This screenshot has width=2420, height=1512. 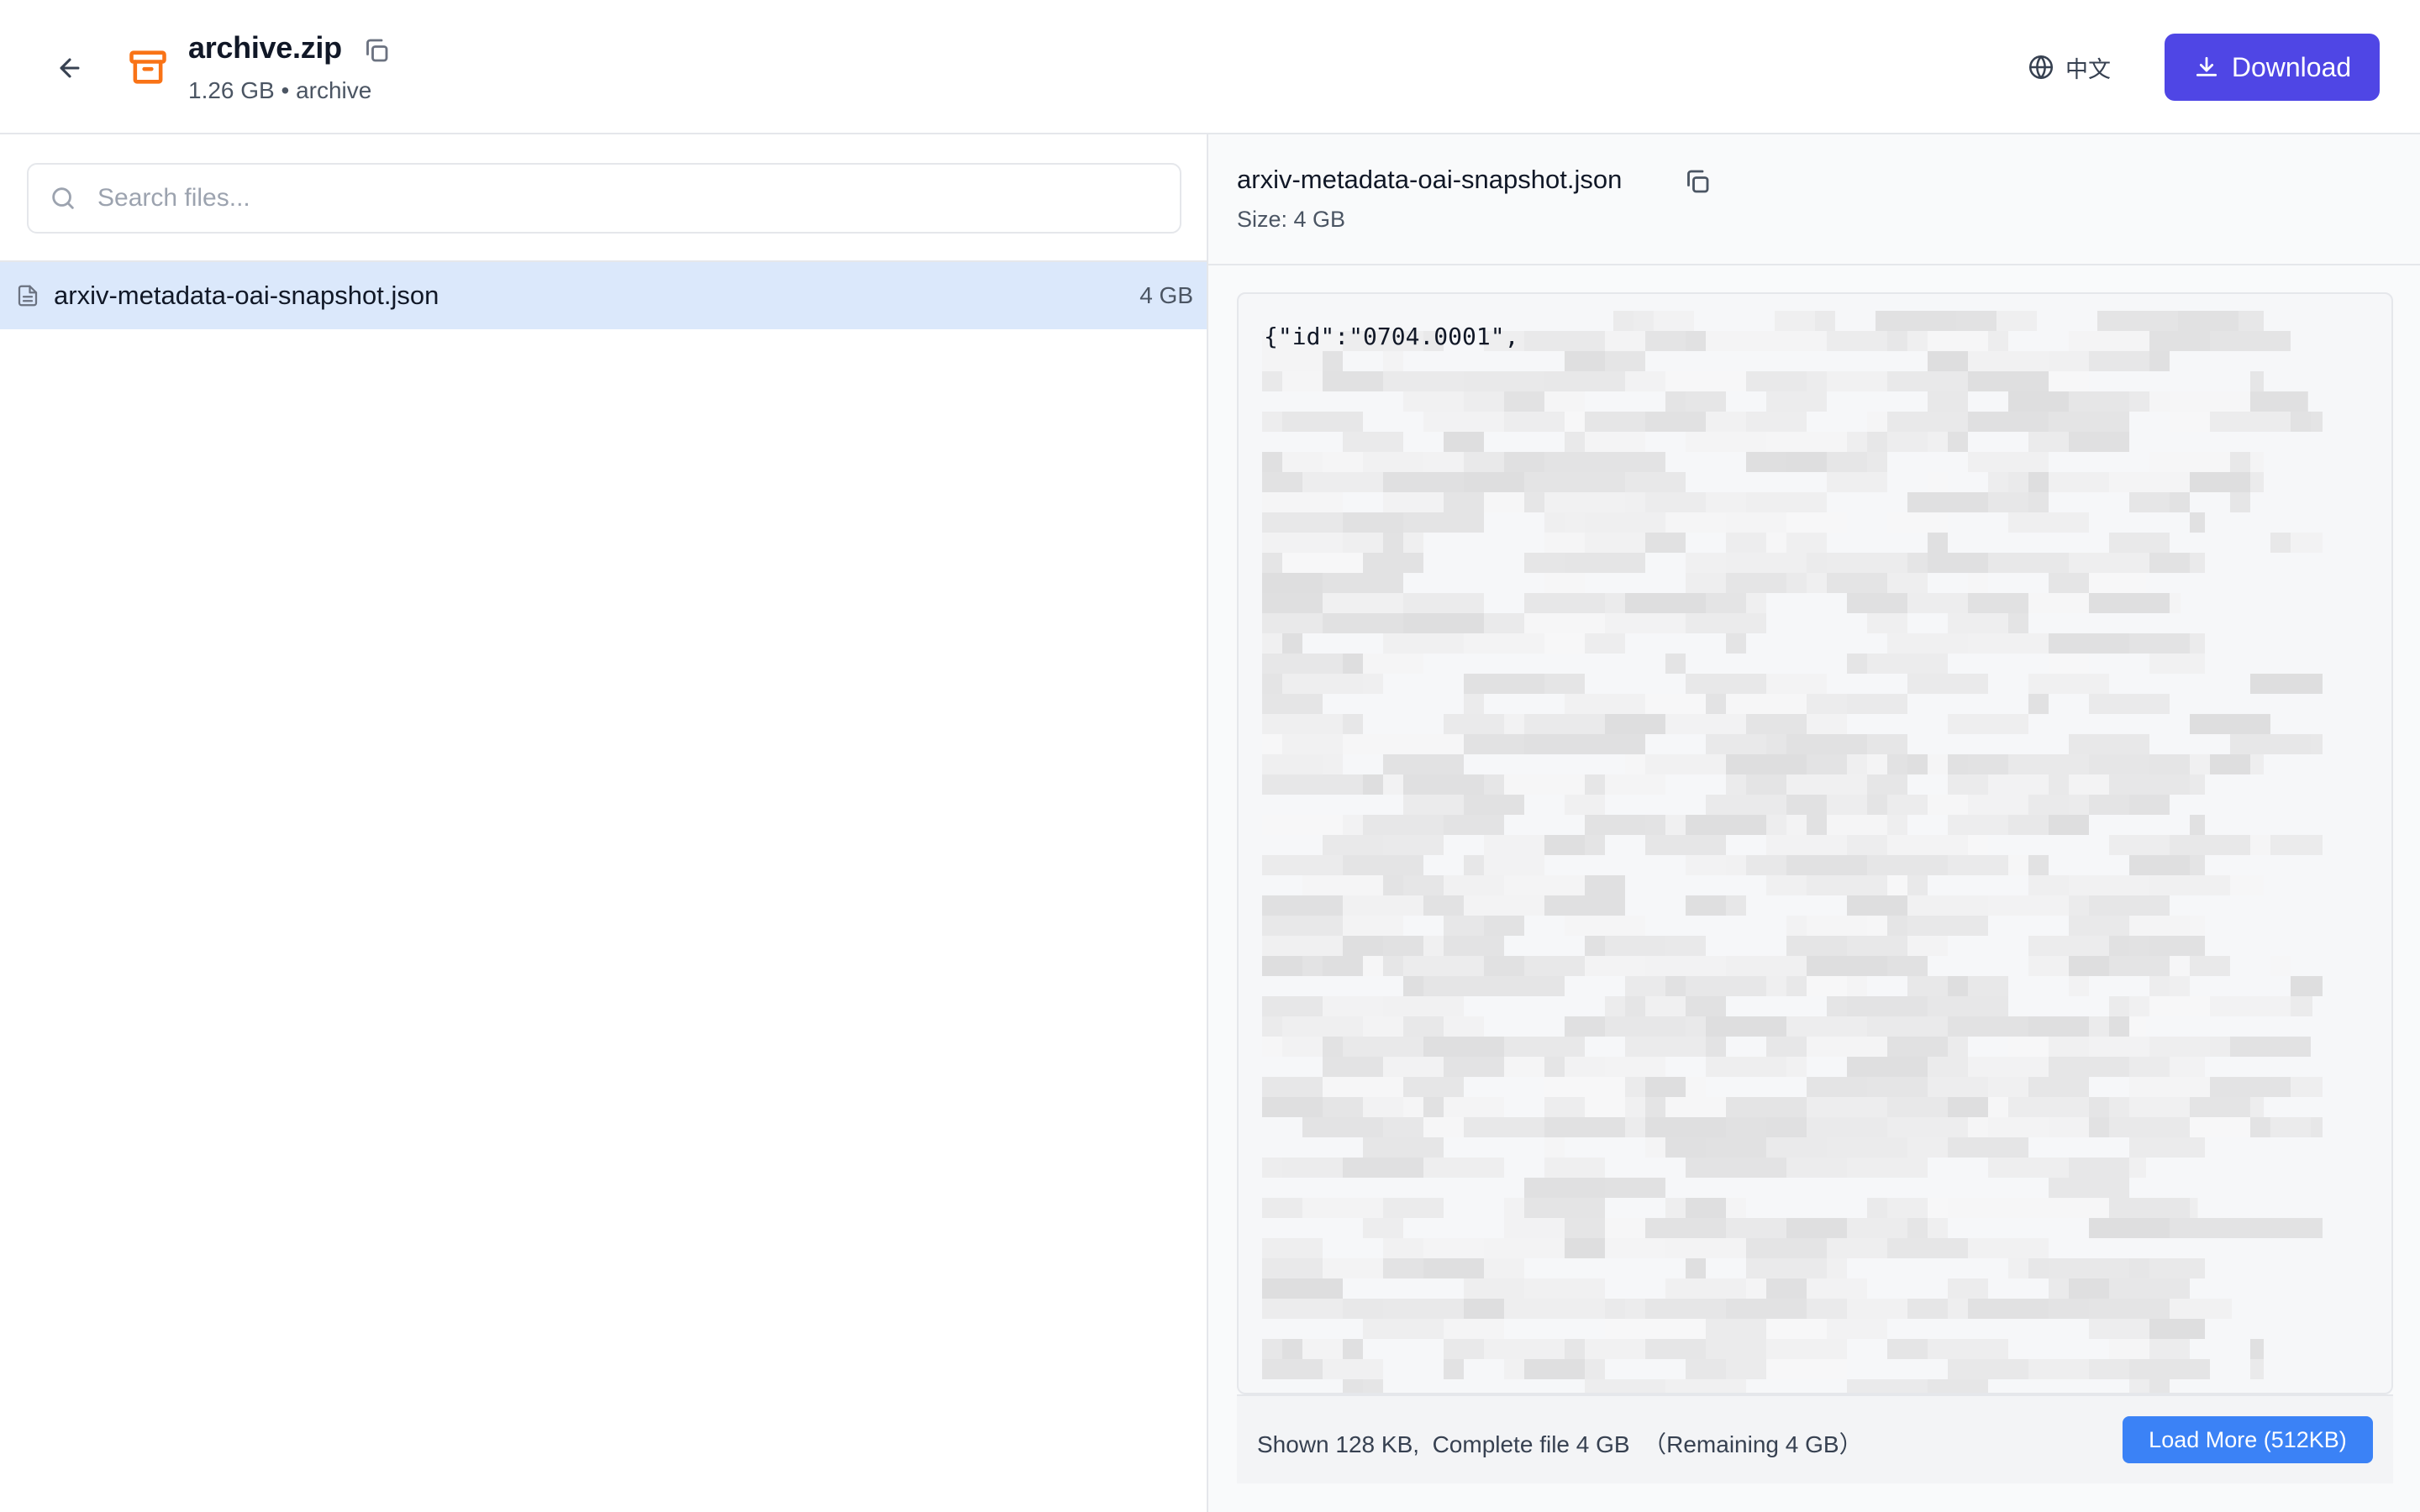 I want to click on back-arrow-icon, so click(x=70, y=68).